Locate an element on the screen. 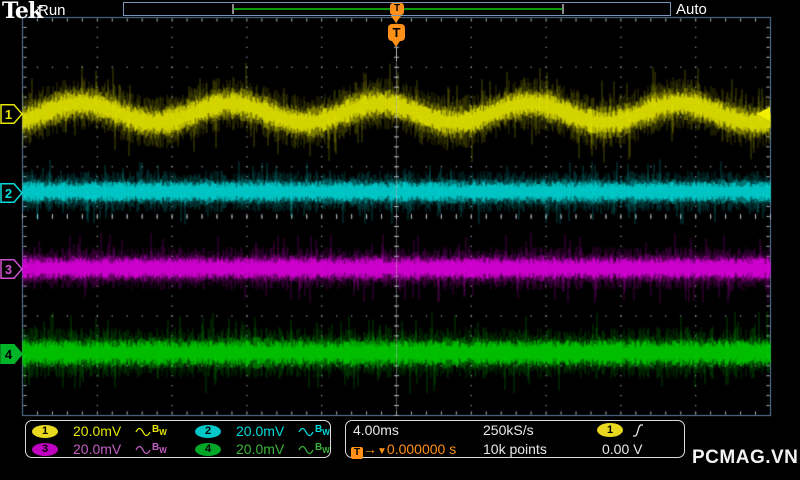 This screenshot has width=800, height=480. channel-2-marker: 2 is located at coordinates (11, 193).